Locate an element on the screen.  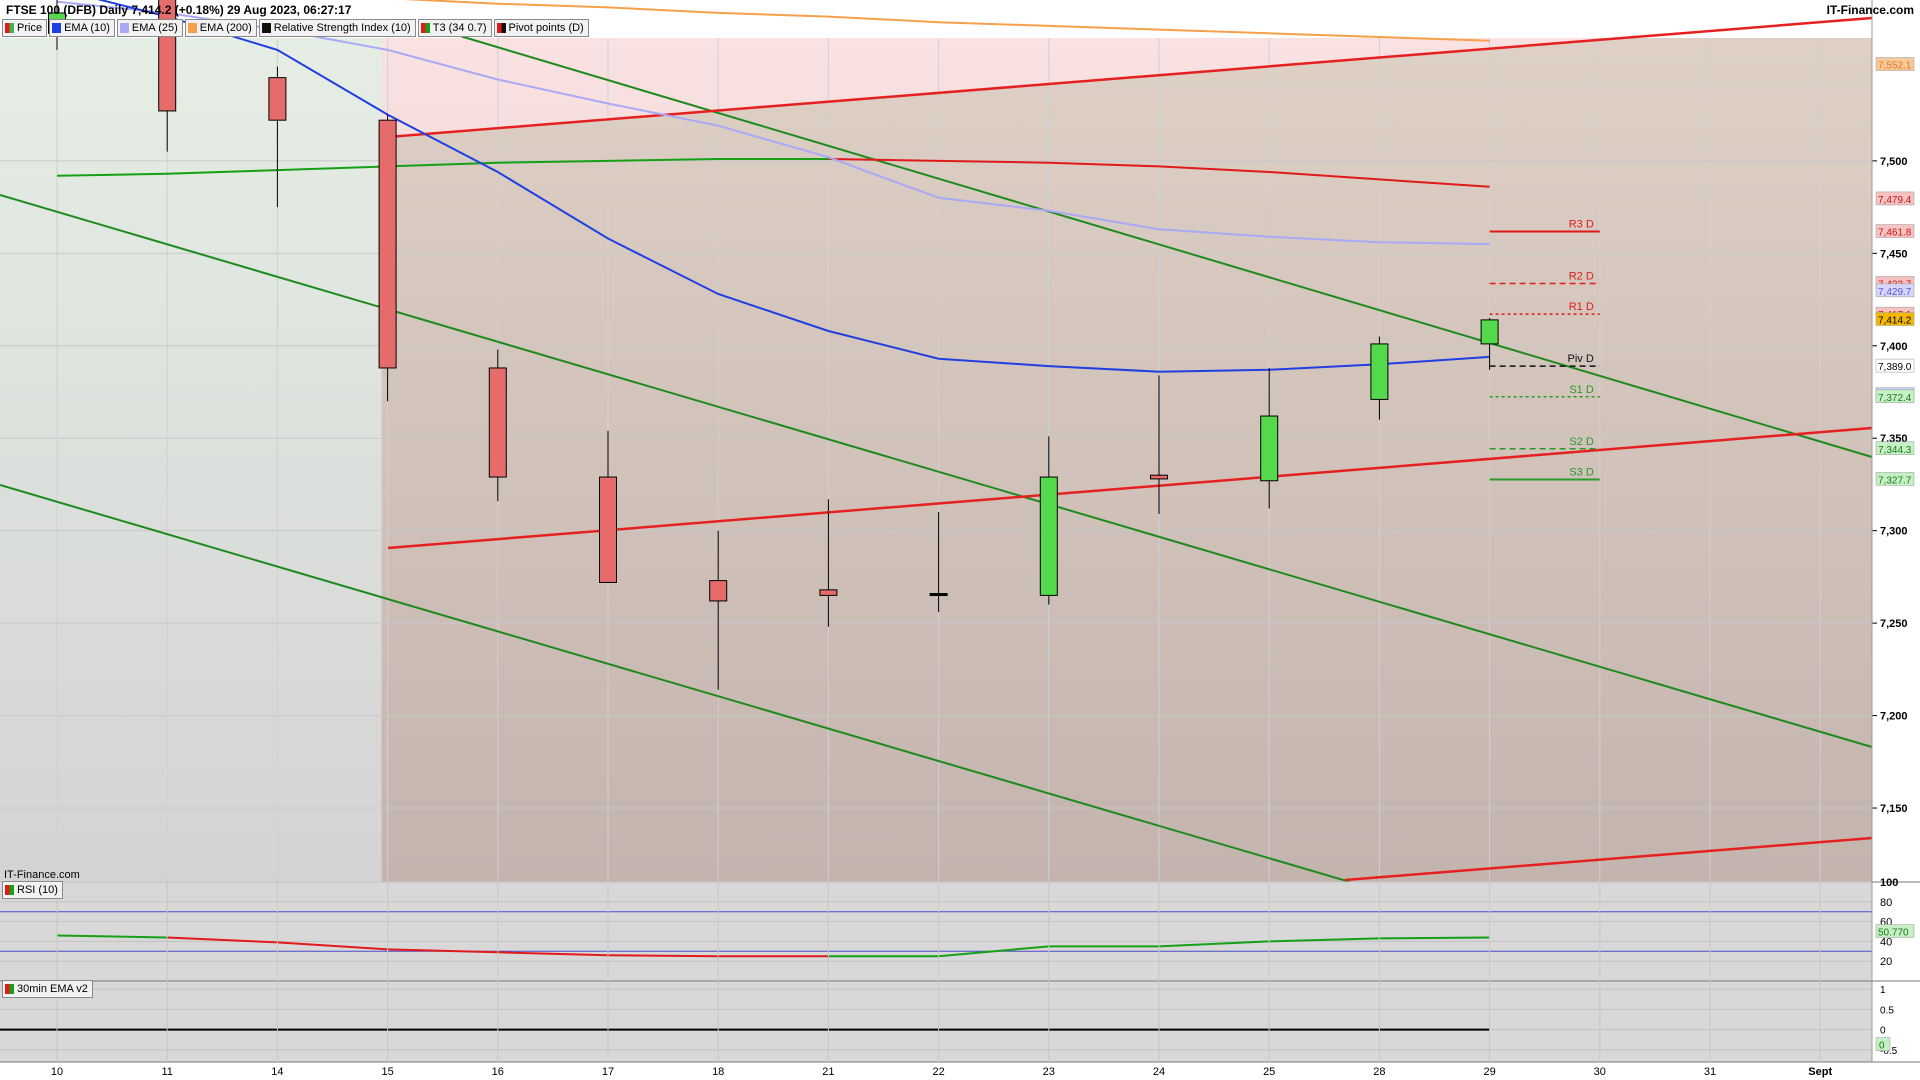
y-axis-tick-label: 7,300 is located at coordinates (1894, 532).